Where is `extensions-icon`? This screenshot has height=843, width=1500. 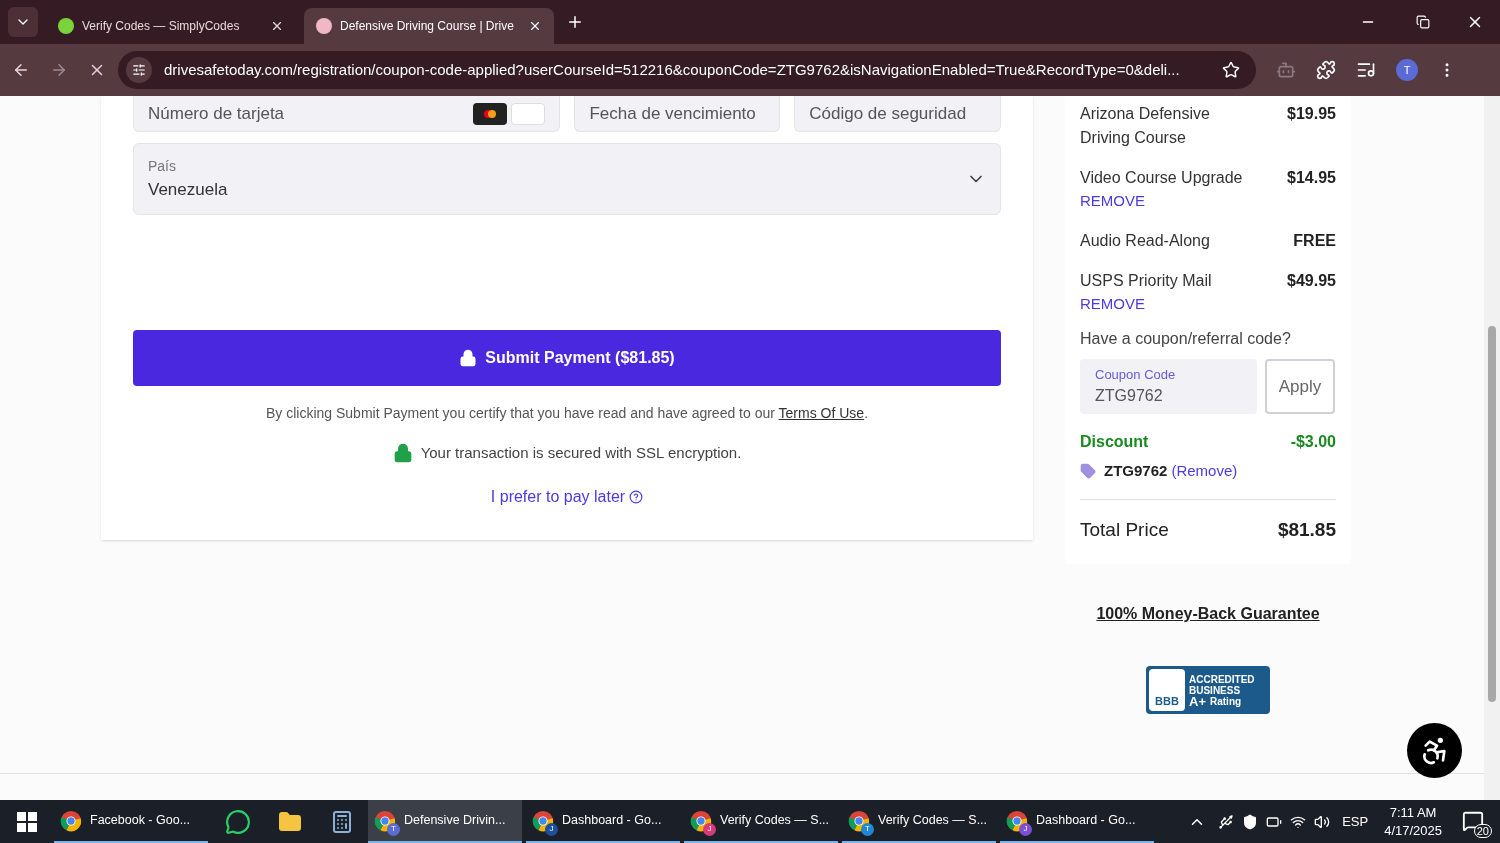 extensions-icon is located at coordinates (1326, 70).